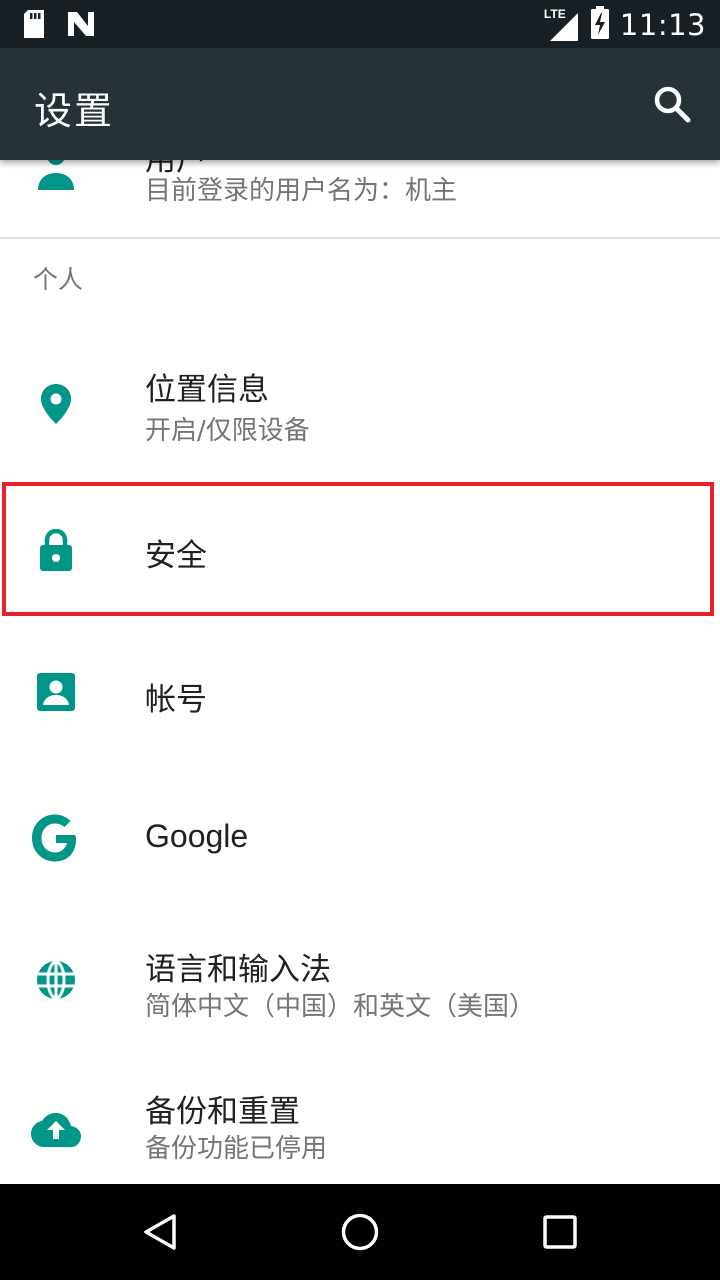  I want to click on app-bar: 设置, so click(360, 104).